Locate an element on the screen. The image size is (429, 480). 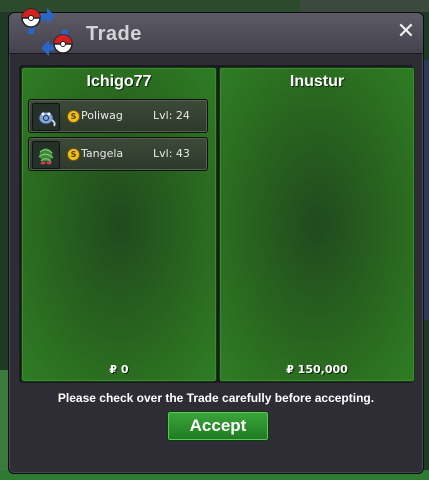
trade-pokeballs-icon is located at coordinates (47, 32).